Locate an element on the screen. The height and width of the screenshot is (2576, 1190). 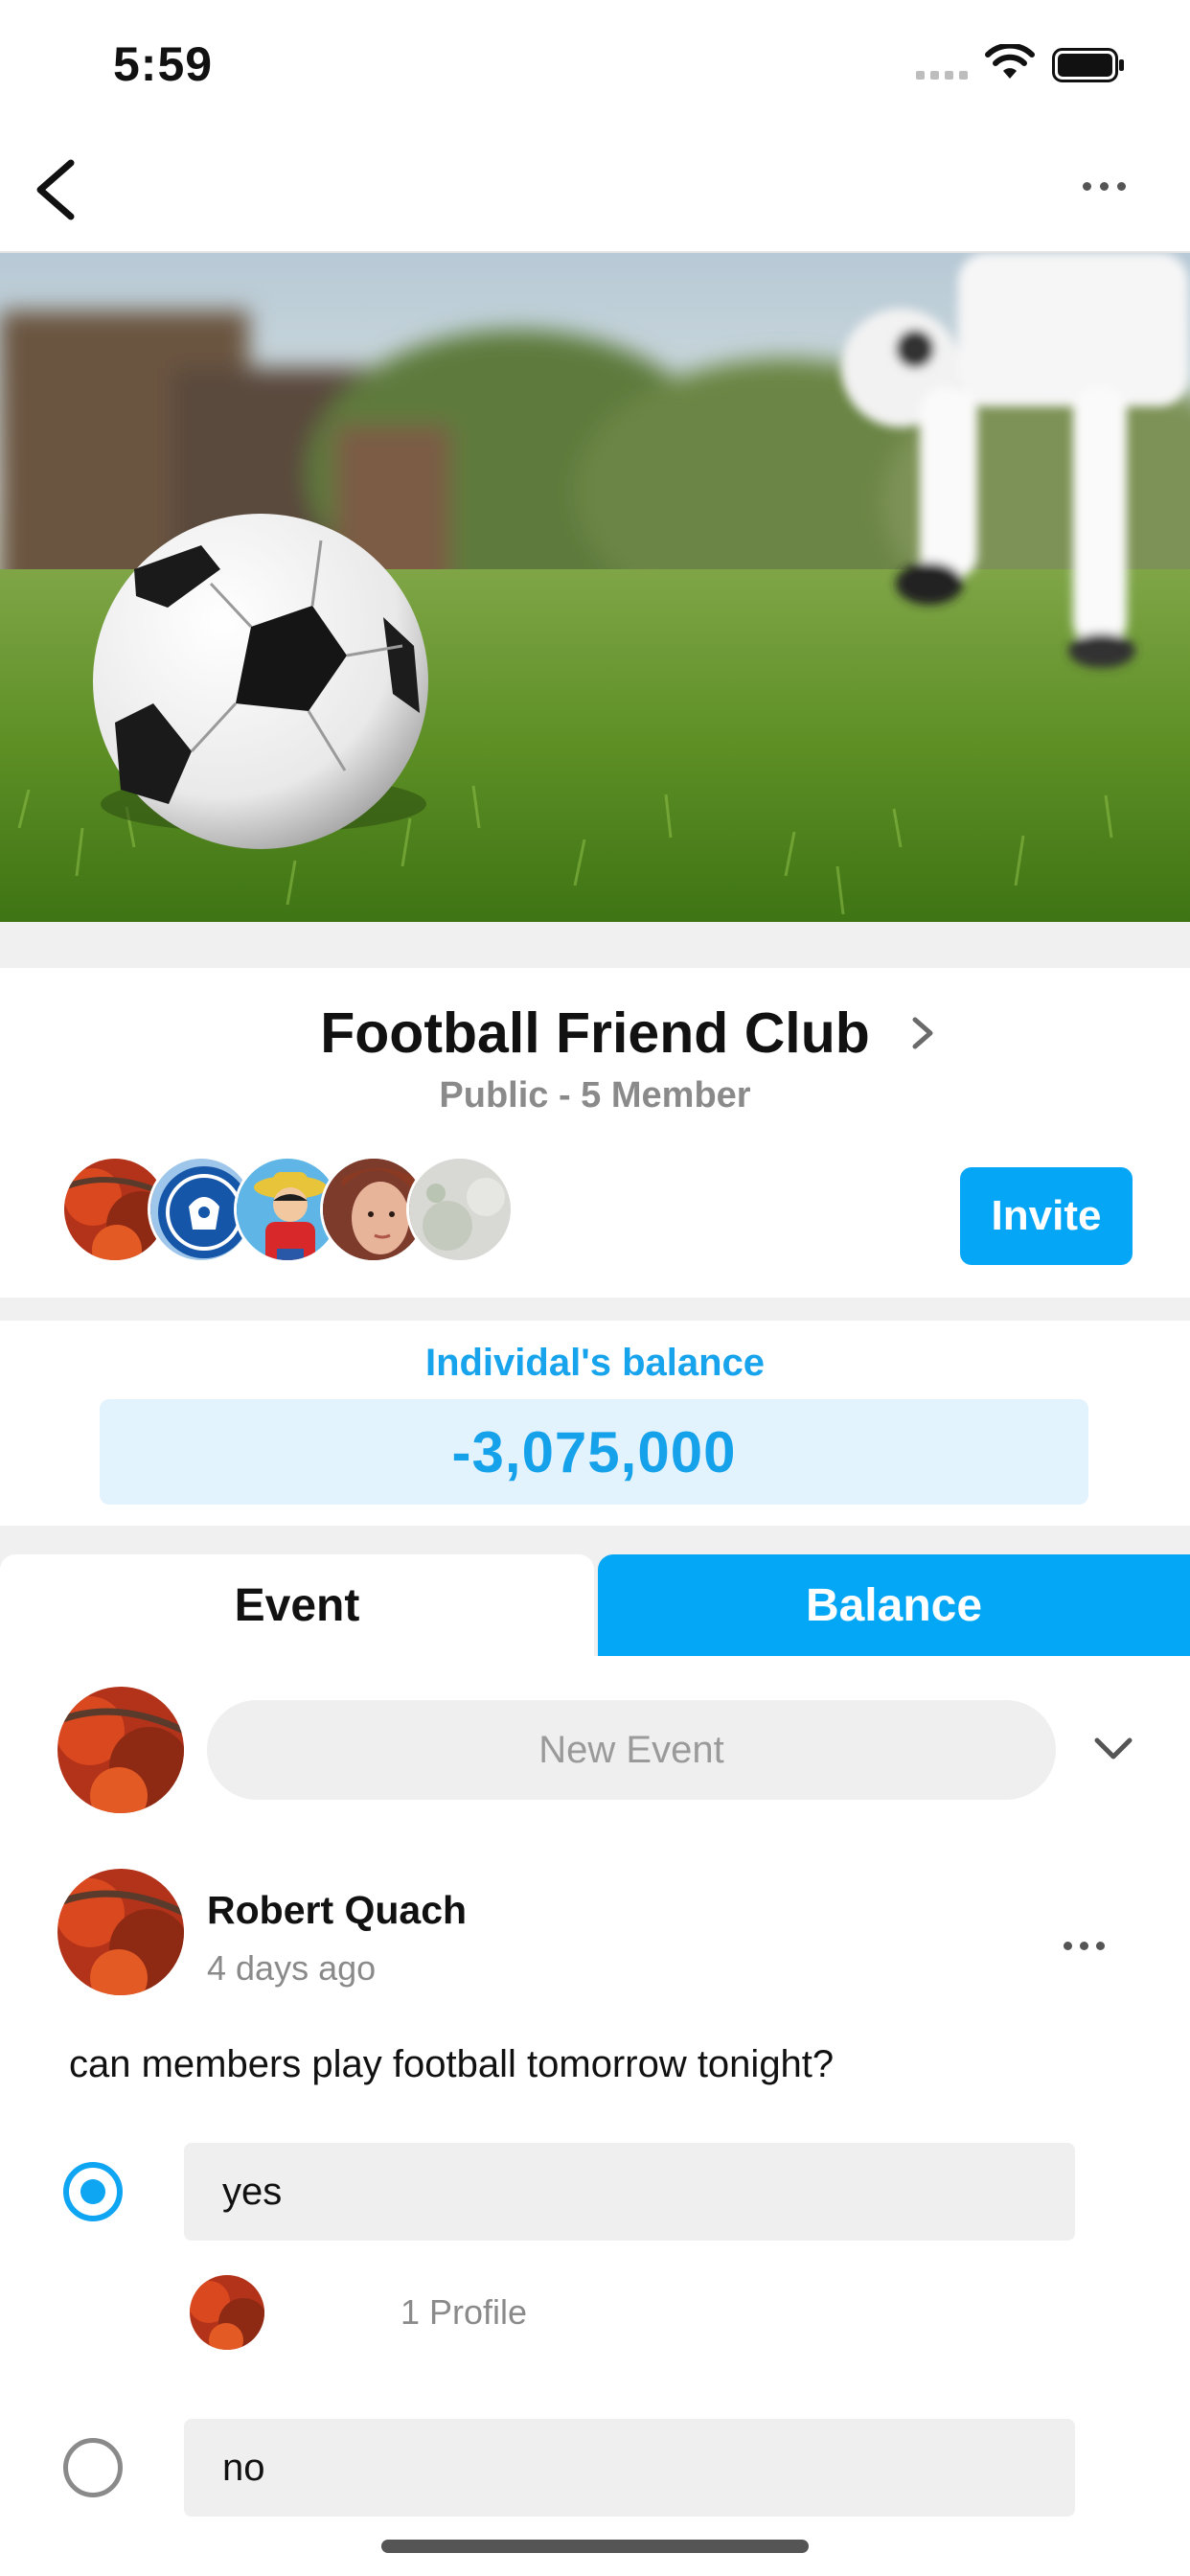
chevron-left-icon is located at coordinates (58, 189).